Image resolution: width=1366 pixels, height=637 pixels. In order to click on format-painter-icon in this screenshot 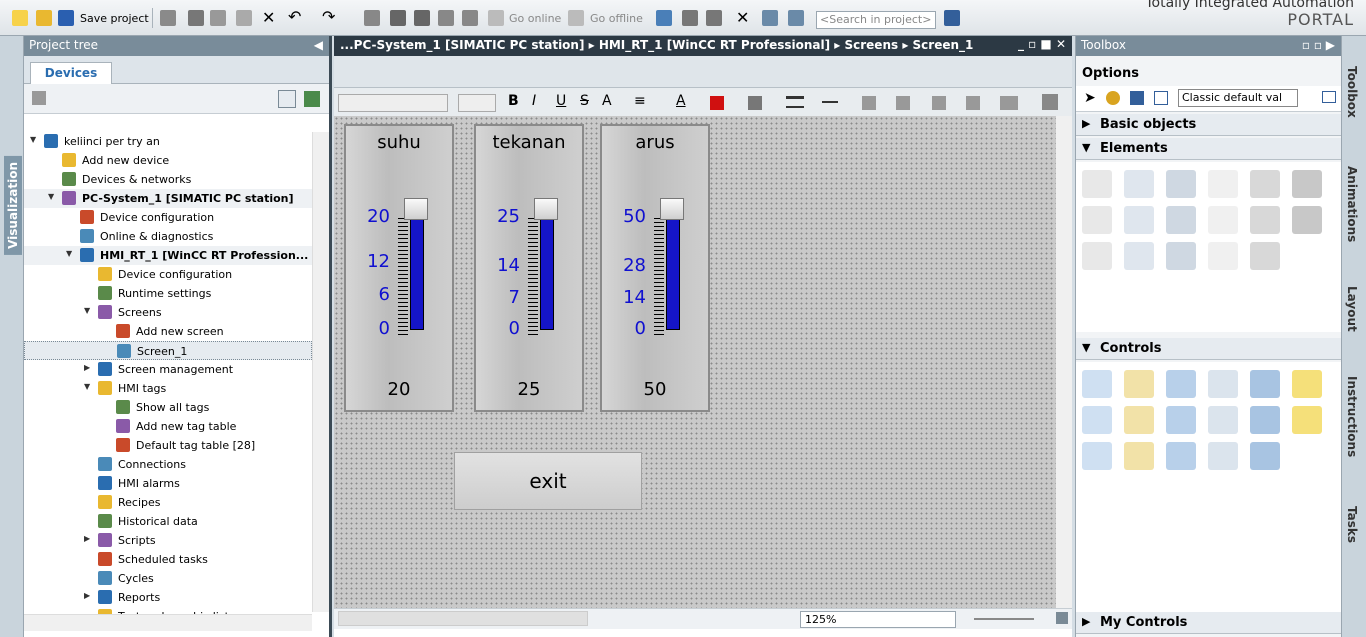, I will do `click(1050, 102)`.